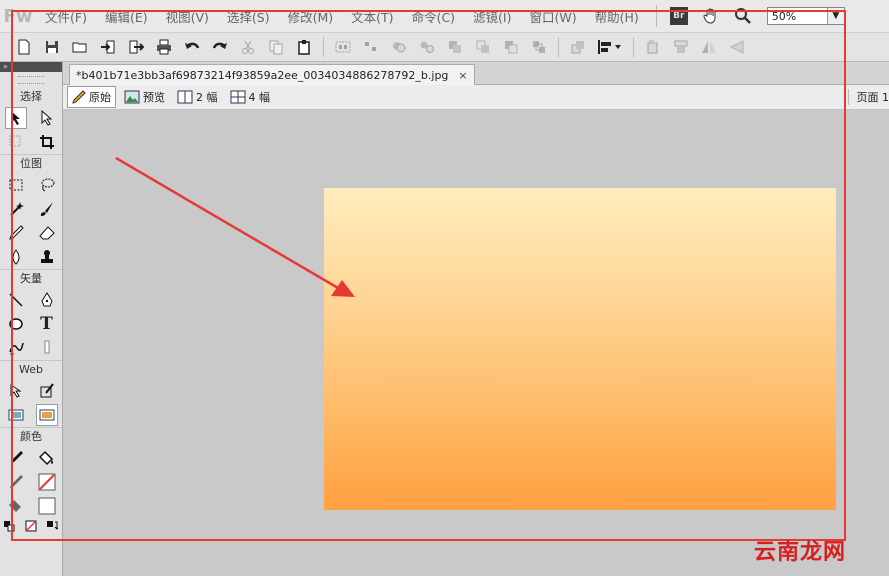 The height and width of the screenshot is (576, 889). I want to click on rotate-left-button, so click(653, 47).